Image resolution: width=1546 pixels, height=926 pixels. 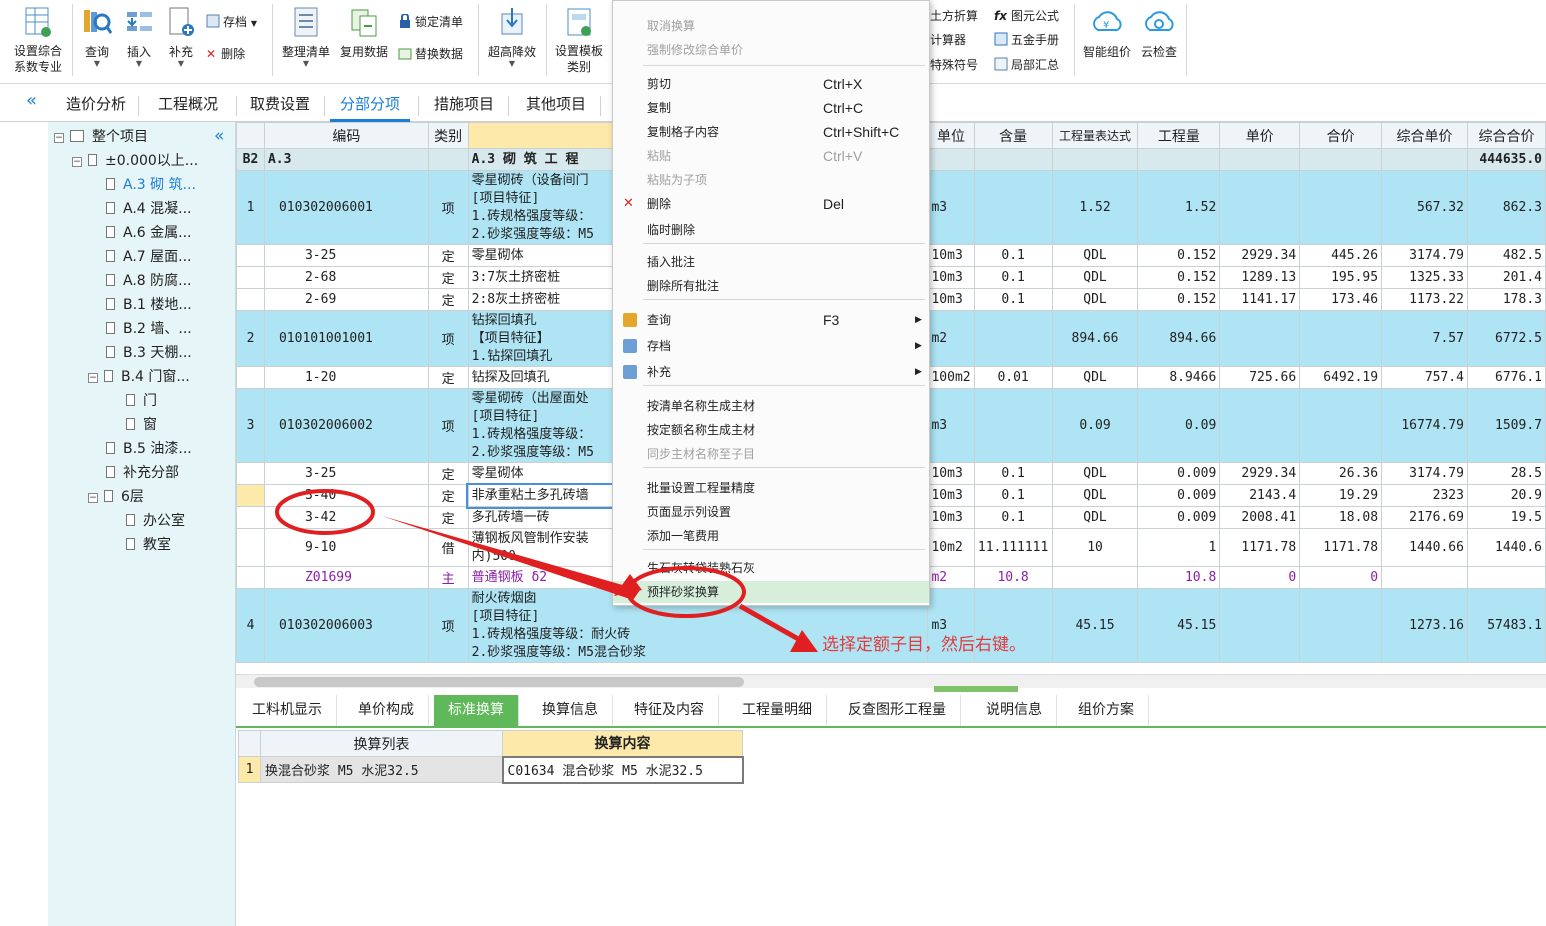 I want to click on total-cell: 445.26, so click(x=1341, y=255).